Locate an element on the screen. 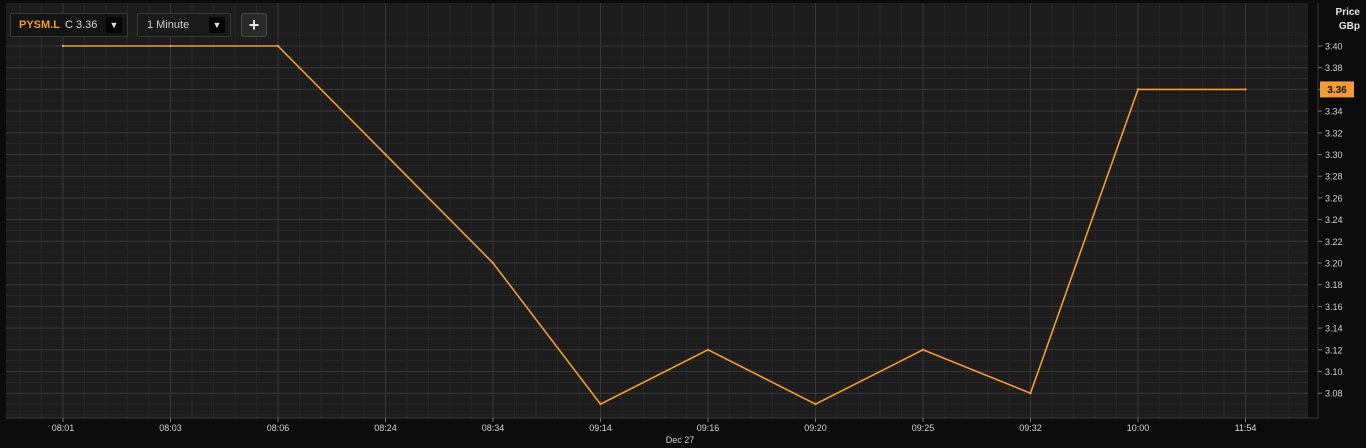  x-tick-label: 09:20 is located at coordinates (815, 428).